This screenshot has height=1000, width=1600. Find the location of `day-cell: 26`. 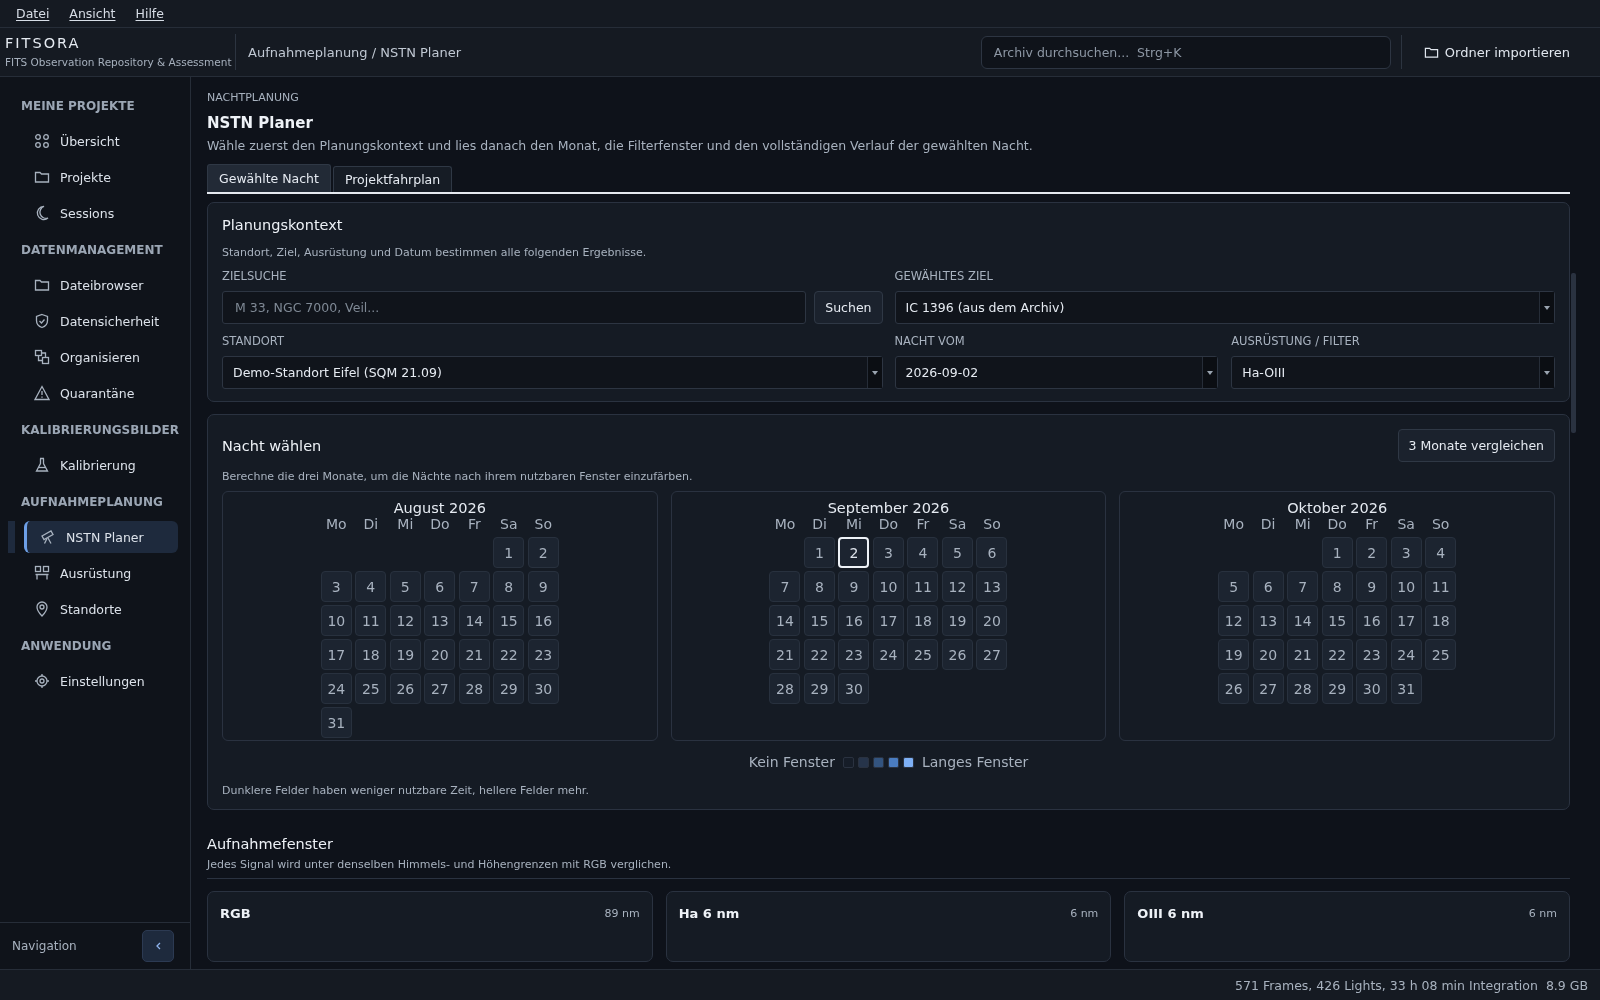

day-cell: 26 is located at coordinates (957, 654).